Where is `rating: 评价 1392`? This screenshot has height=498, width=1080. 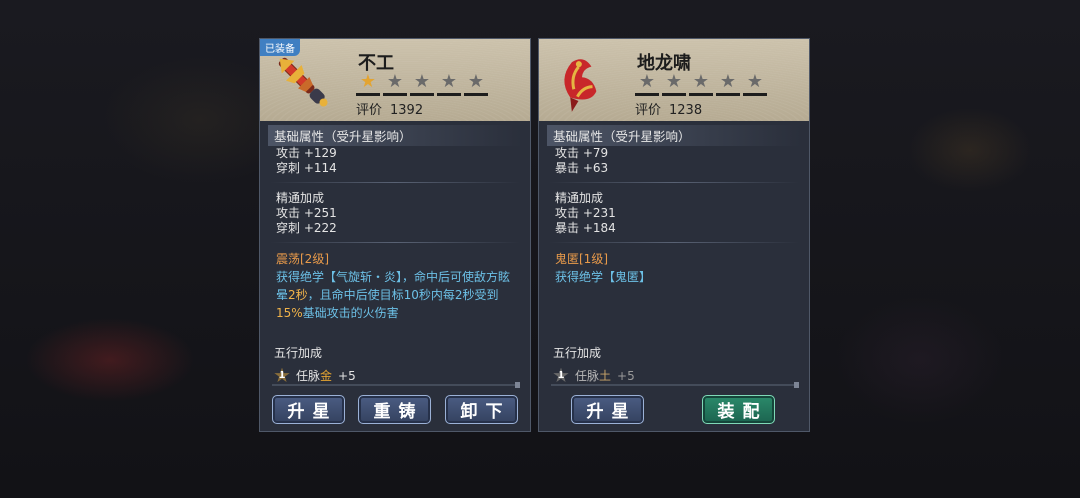
rating: 评价 1392 is located at coordinates (389, 108).